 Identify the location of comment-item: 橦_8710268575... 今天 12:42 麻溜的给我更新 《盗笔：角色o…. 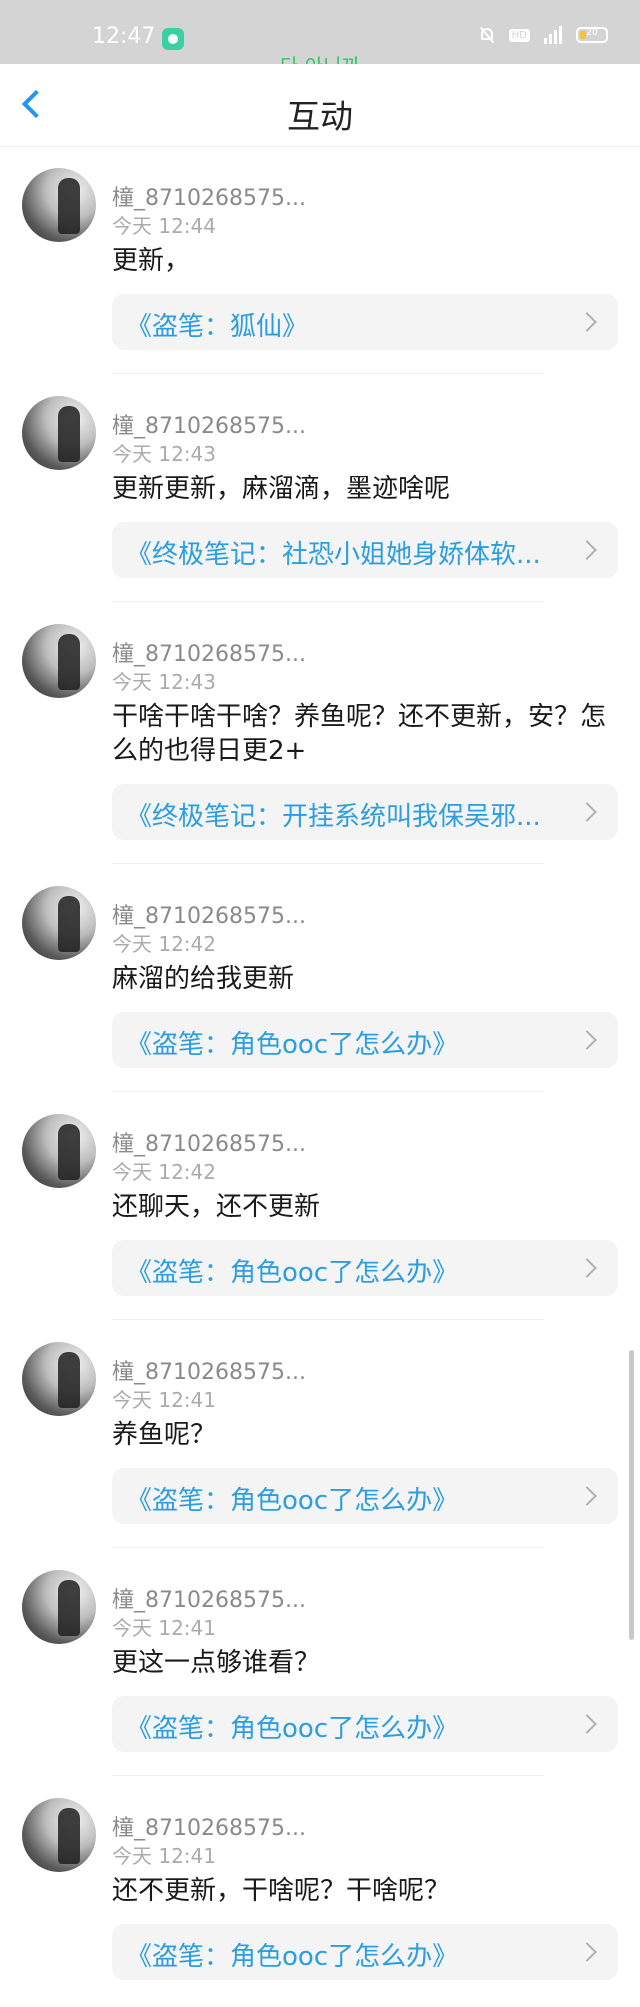
(320, 978).